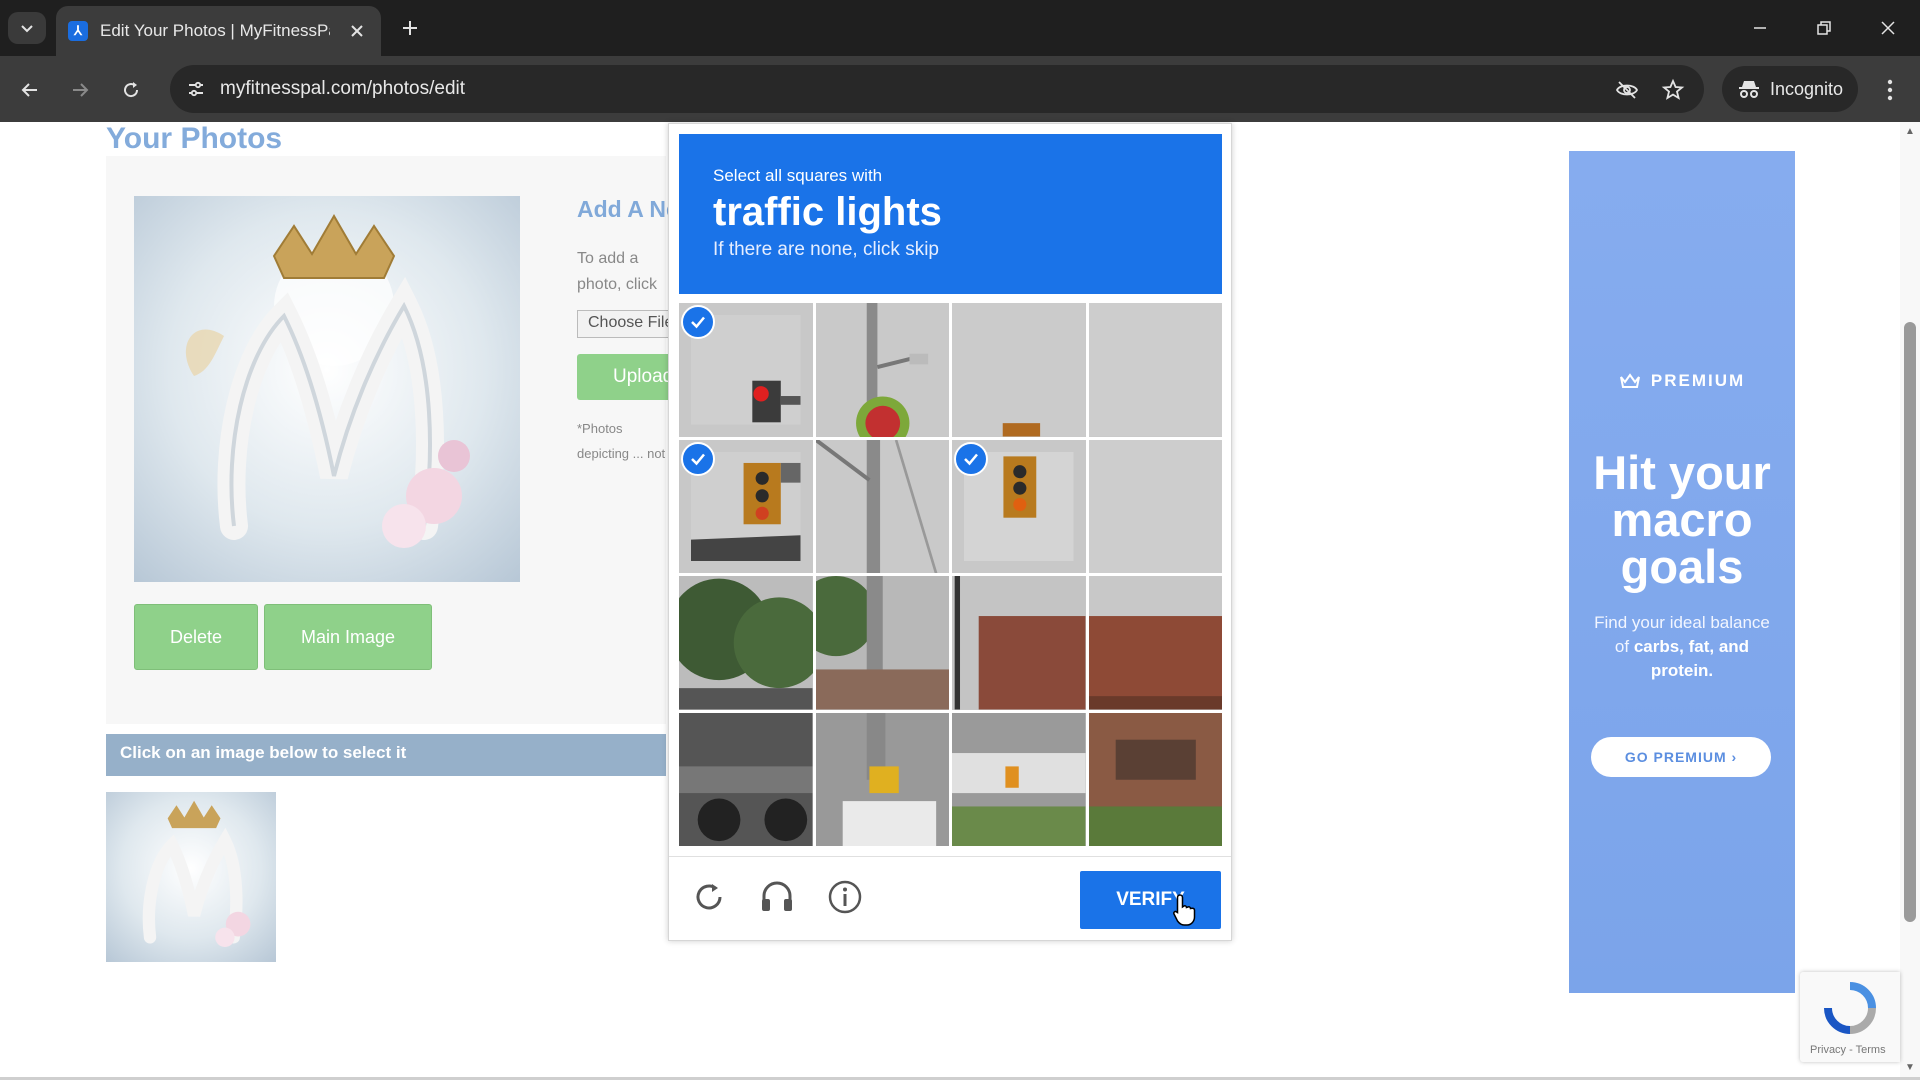 The width and height of the screenshot is (1920, 1080). Describe the element at coordinates (621, 441) in the screenshot. I see `photos-note: *Photos depicting ... not allowed.` at that location.